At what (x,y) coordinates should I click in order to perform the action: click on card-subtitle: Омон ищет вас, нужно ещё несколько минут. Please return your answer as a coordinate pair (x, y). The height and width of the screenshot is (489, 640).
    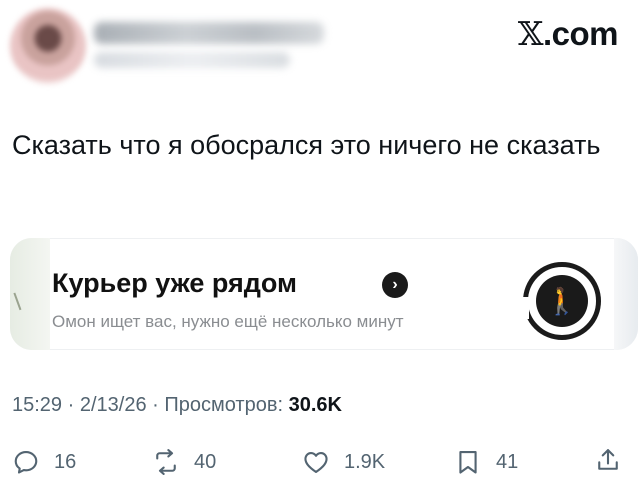
    Looking at the image, I should click on (228, 321).